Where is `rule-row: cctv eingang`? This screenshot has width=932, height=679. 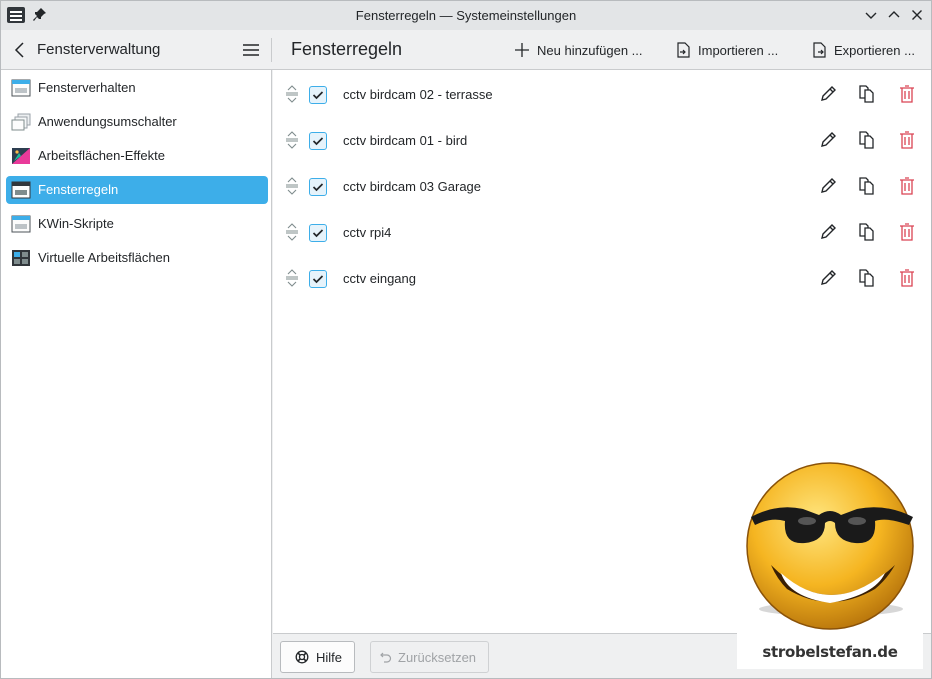 rule-row: cctv eingang is located at coordinates (602, 277).